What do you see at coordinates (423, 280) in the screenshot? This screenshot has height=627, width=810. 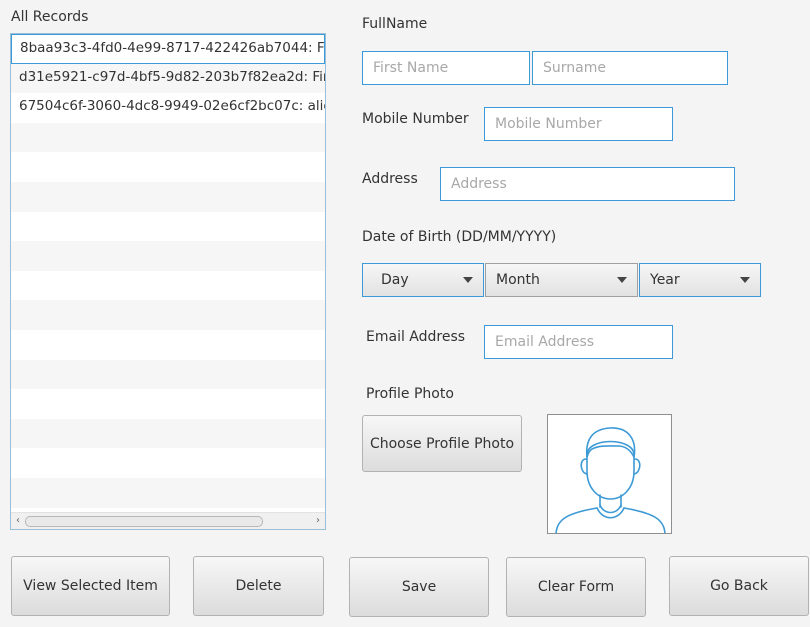 I see `day-select: Day` at bounding box center [423, 280].